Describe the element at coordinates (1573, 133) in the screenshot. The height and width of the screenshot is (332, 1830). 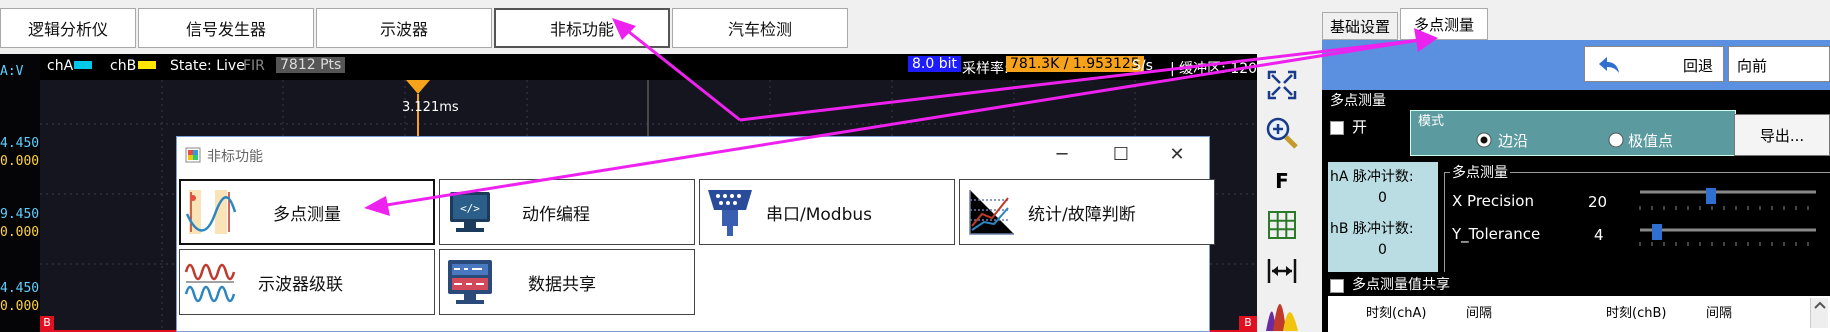
I see `mode-group` at that location.